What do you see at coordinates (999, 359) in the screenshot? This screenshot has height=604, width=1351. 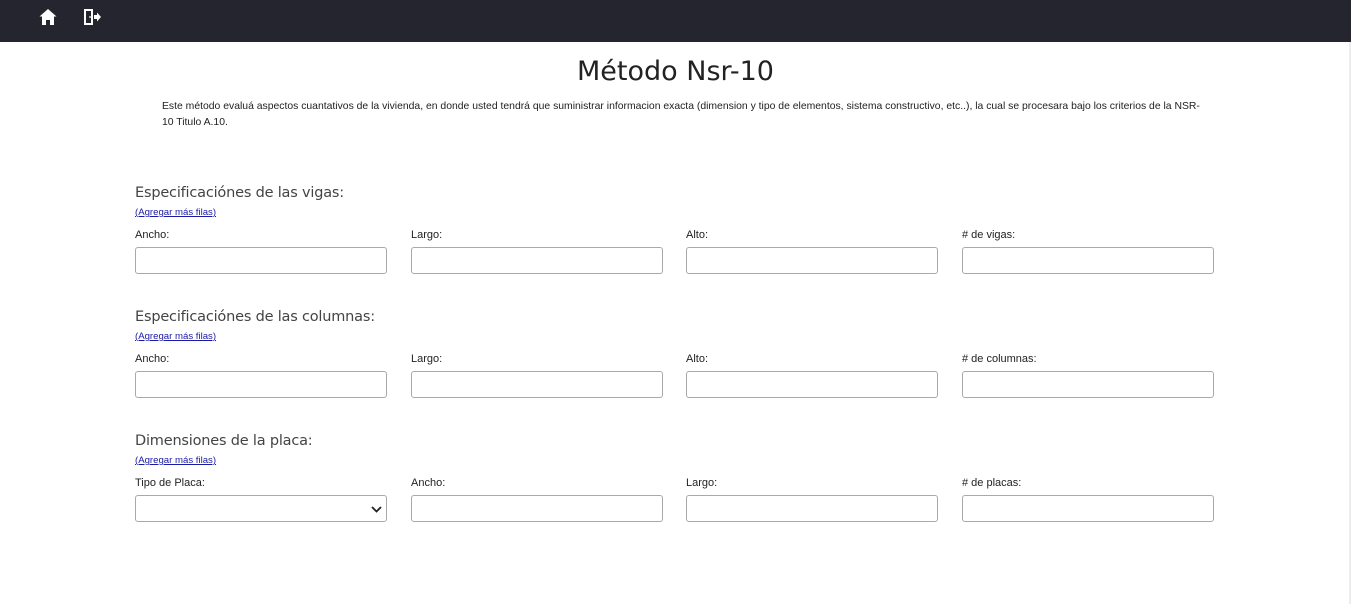 I see `label-num-columnas: # de columnas:` at bounding box center [999, 359].